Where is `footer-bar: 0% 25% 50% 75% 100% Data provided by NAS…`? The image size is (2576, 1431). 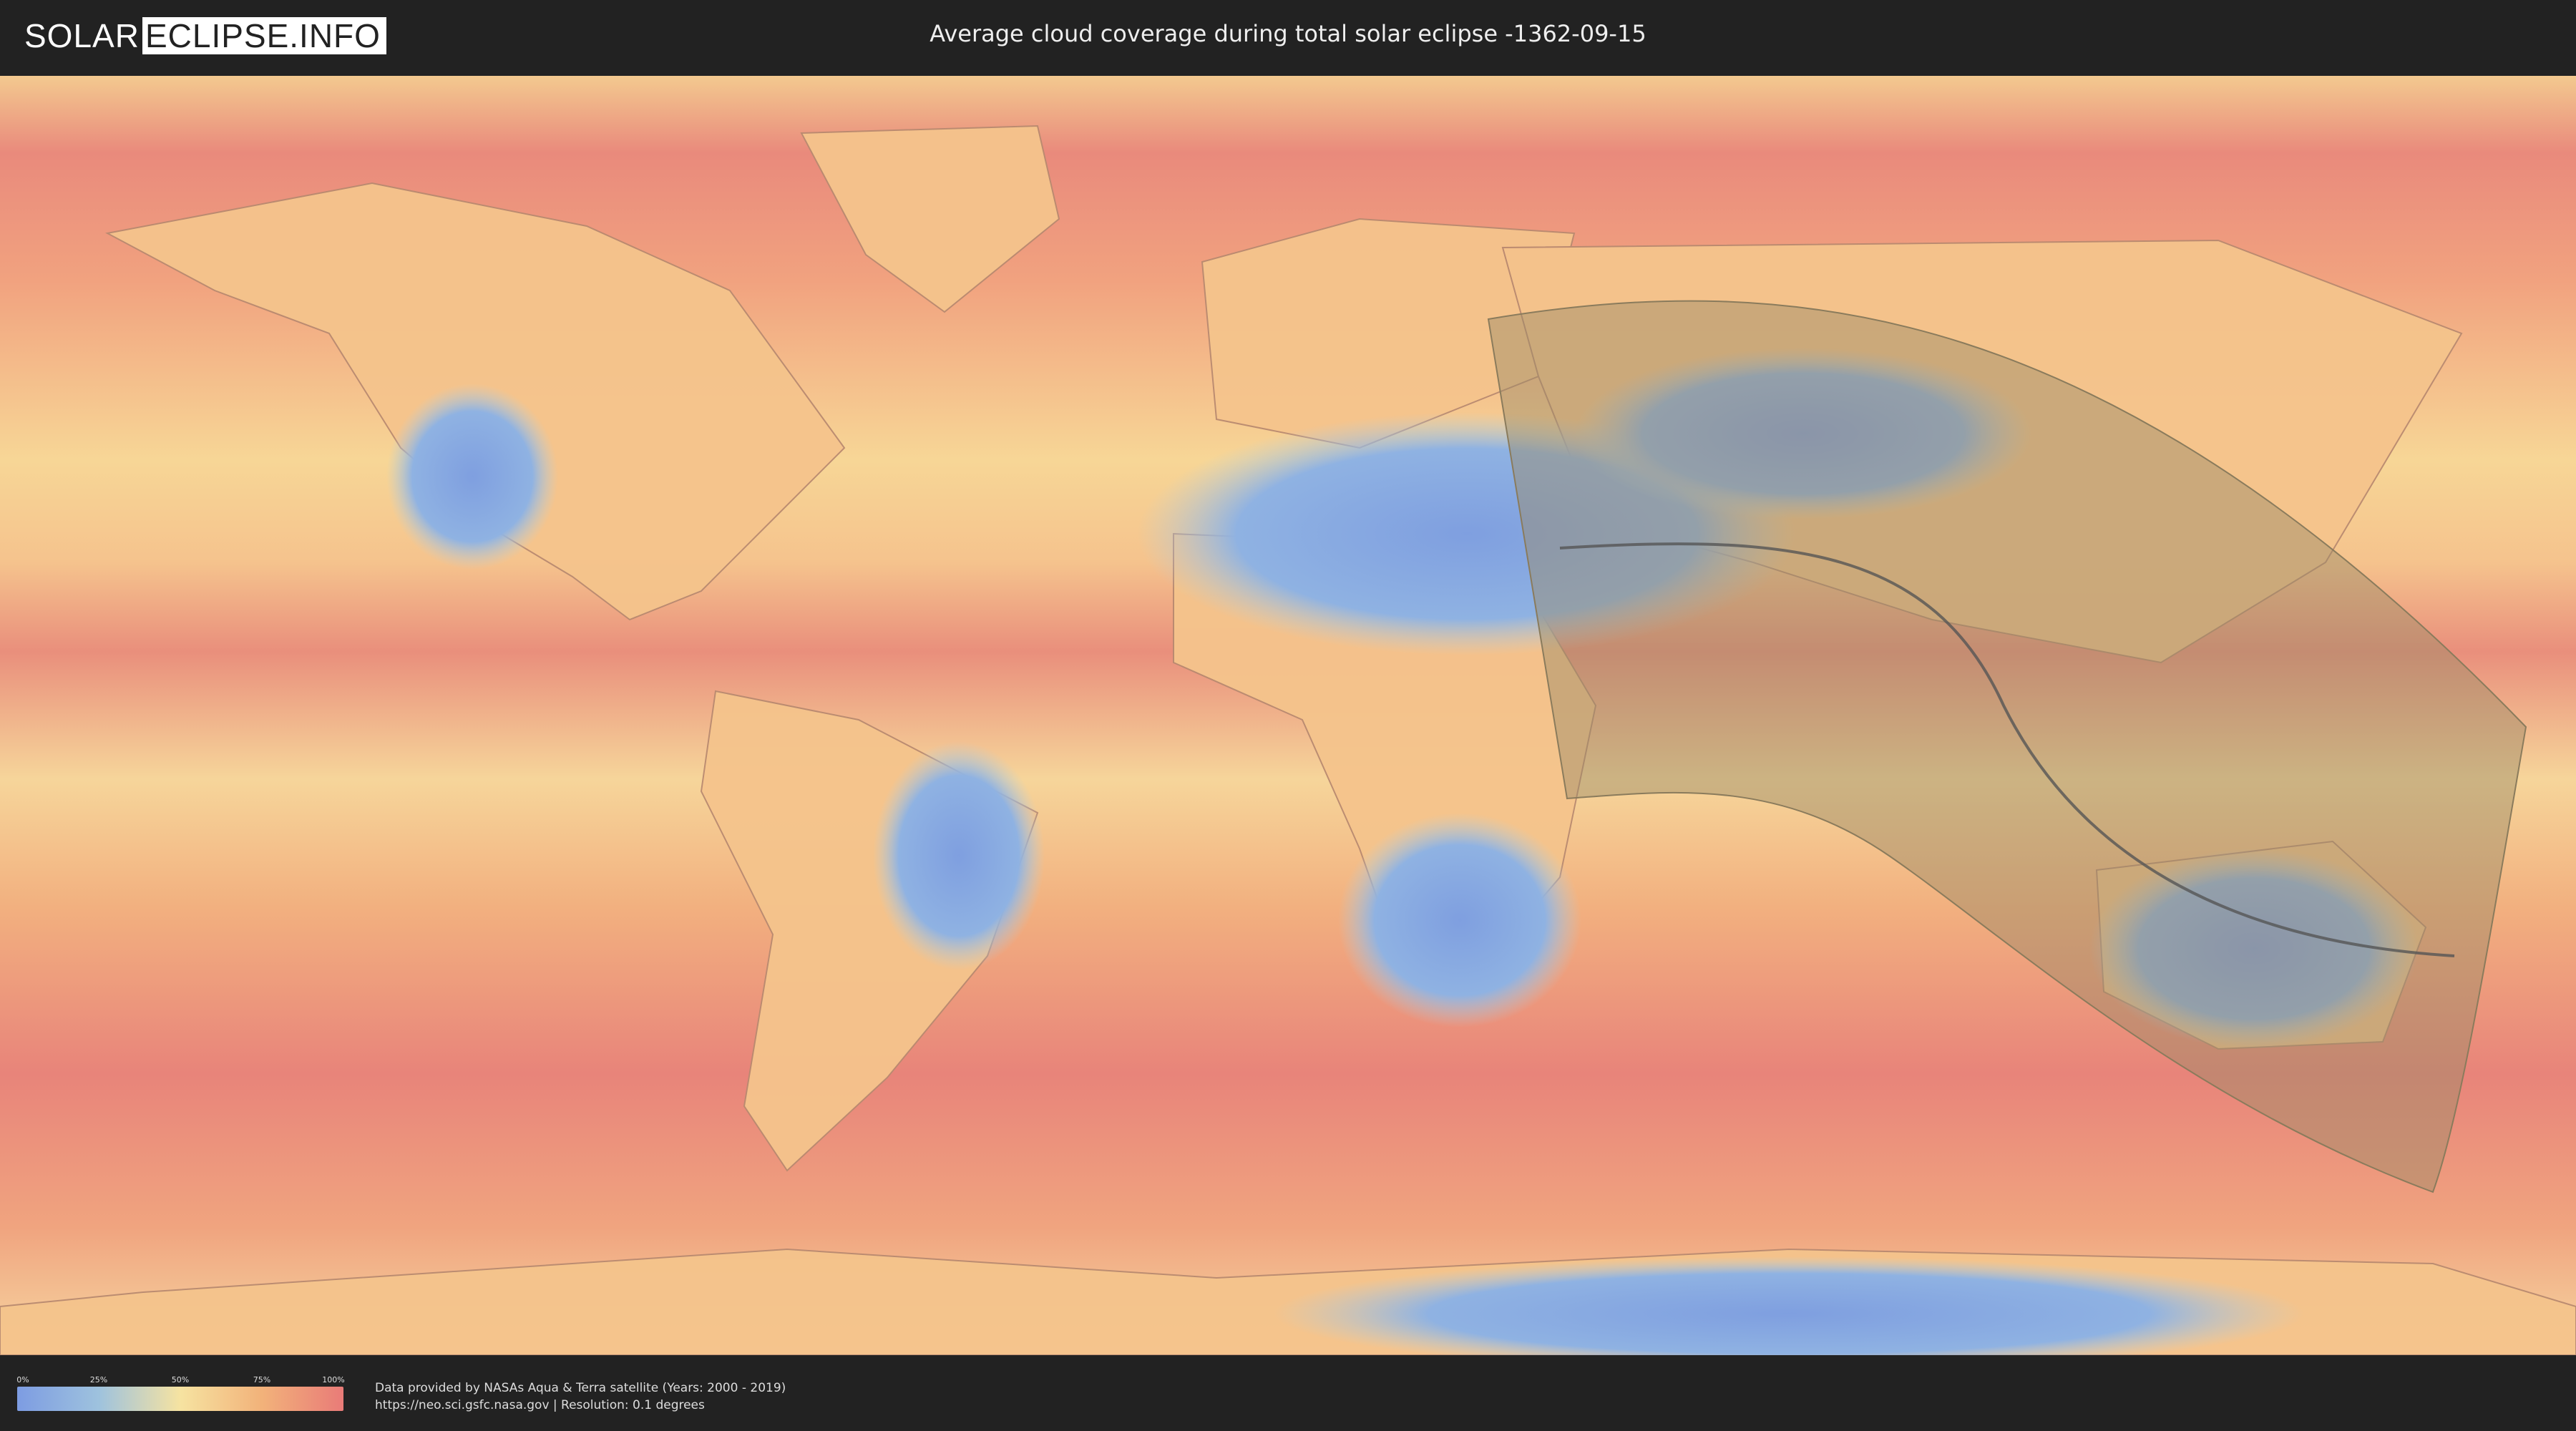
footer-bar: 0% 25% 50% 75% 100% Data provided by NAS… is located at coordinates (1288, 1395).